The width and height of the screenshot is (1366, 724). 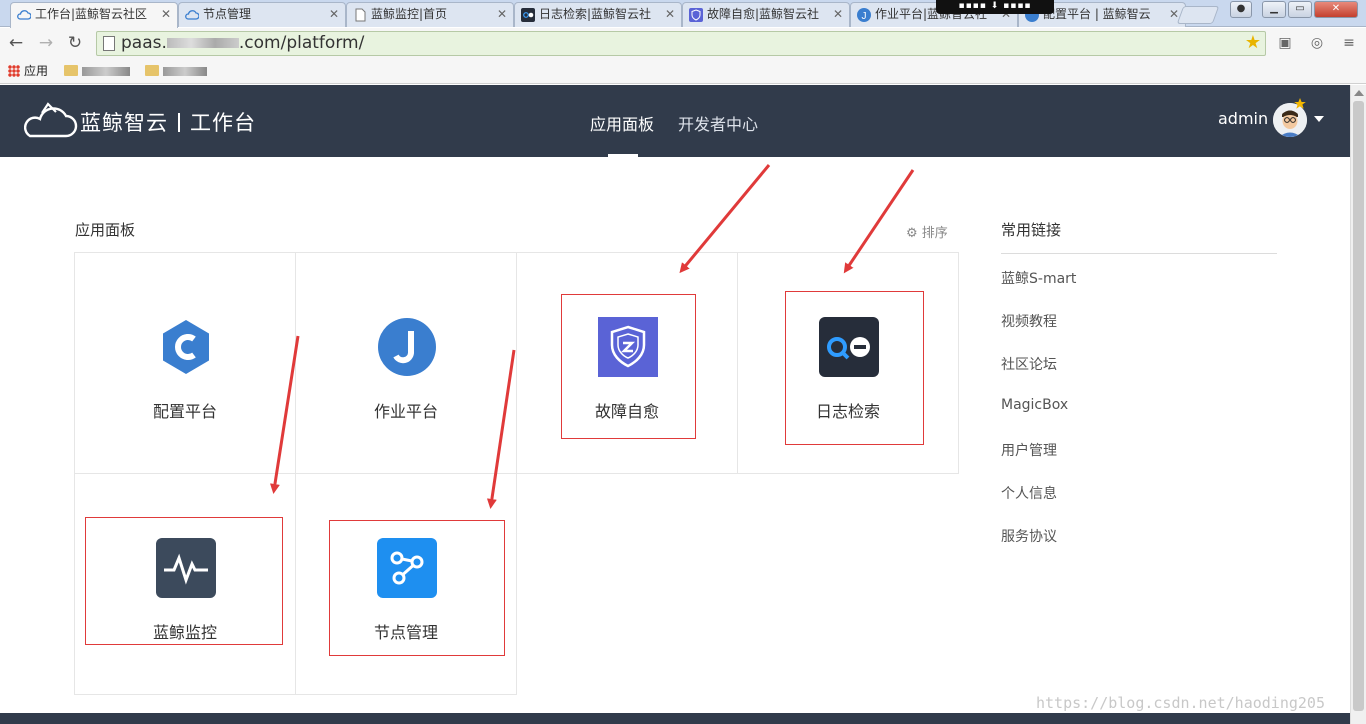 I want to click on minimize-button: ▁, so click(x=1274, y=9).